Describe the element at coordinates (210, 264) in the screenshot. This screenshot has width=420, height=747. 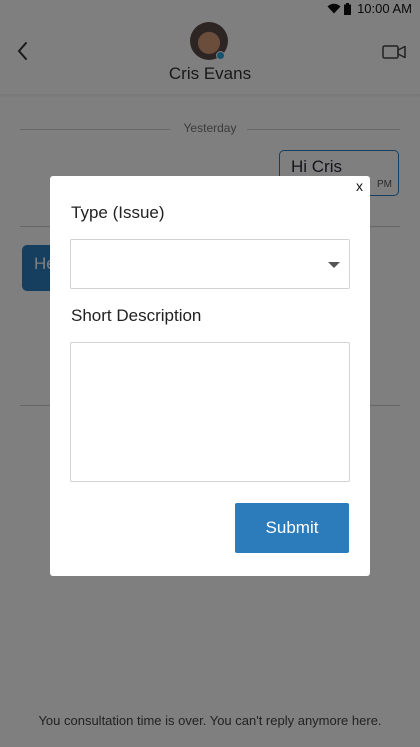
I see `type-issue-select` at that location.